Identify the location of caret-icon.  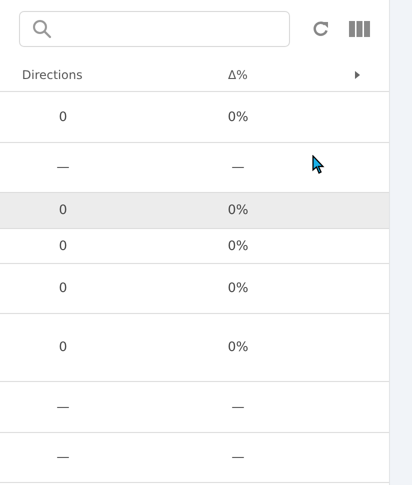
(357, 74).